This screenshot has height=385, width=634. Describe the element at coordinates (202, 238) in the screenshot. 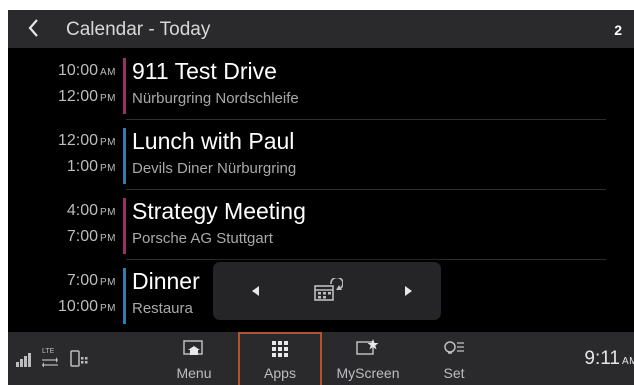

I see `event-location: Porsche AG Stuttgart` at that location.